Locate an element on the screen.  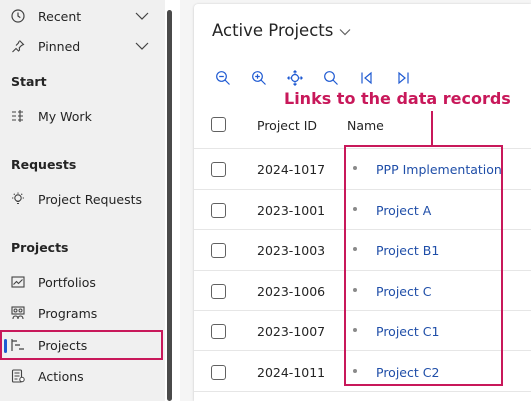
sidebar-item-label: Project Requests is located at coordinates (90, 199).